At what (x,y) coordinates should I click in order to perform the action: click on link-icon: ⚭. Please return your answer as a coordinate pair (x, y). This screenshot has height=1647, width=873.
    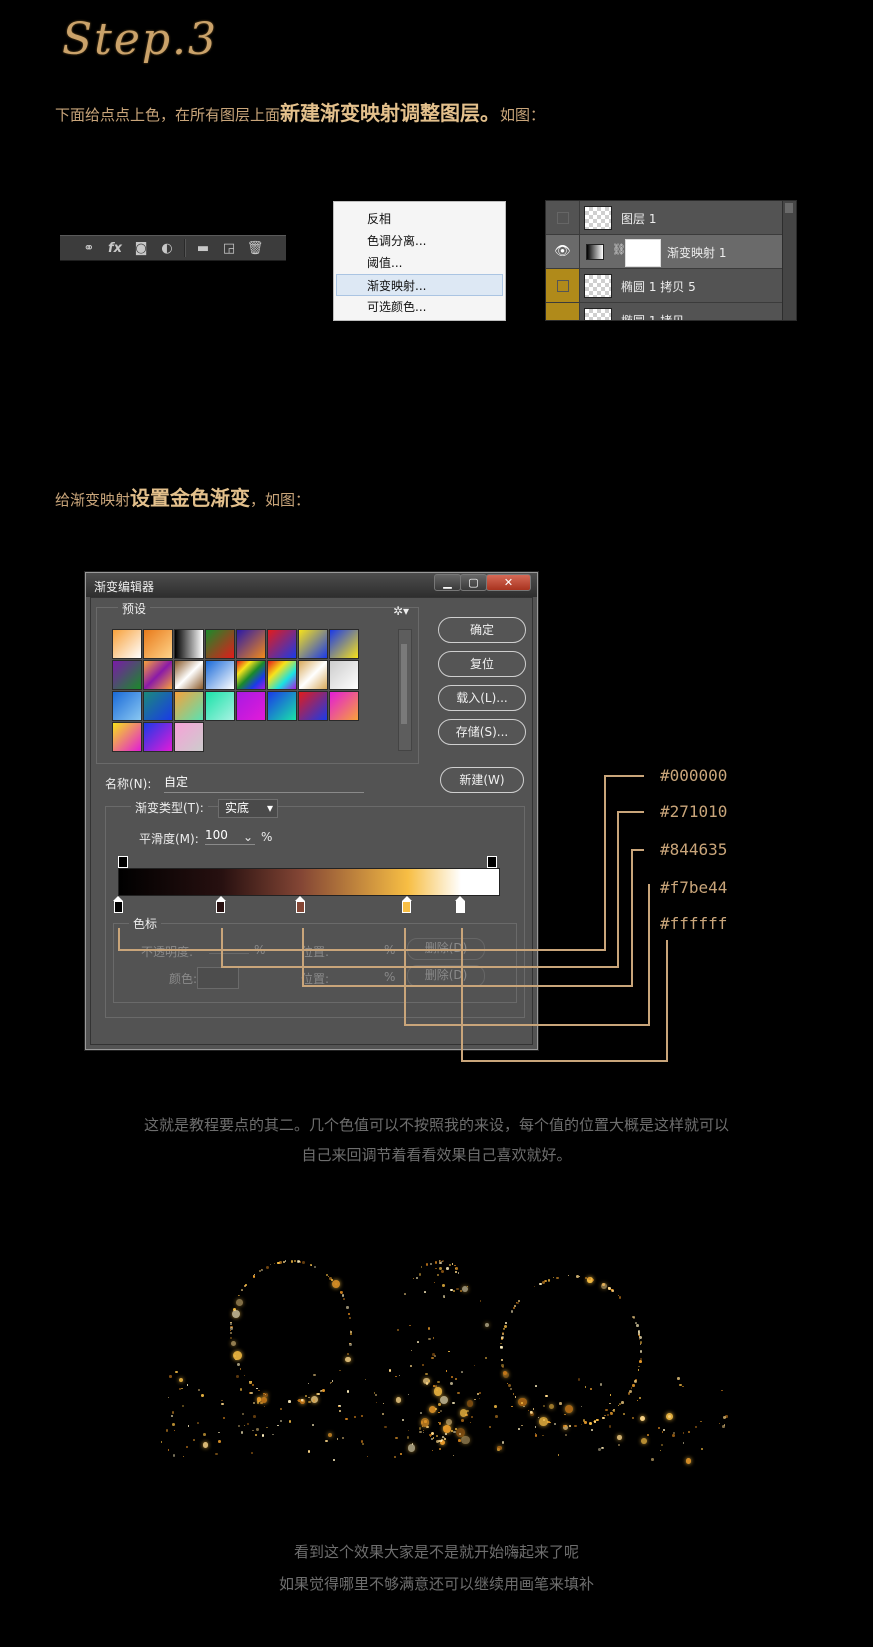
    Looking at the image, I should click on (89, 248).